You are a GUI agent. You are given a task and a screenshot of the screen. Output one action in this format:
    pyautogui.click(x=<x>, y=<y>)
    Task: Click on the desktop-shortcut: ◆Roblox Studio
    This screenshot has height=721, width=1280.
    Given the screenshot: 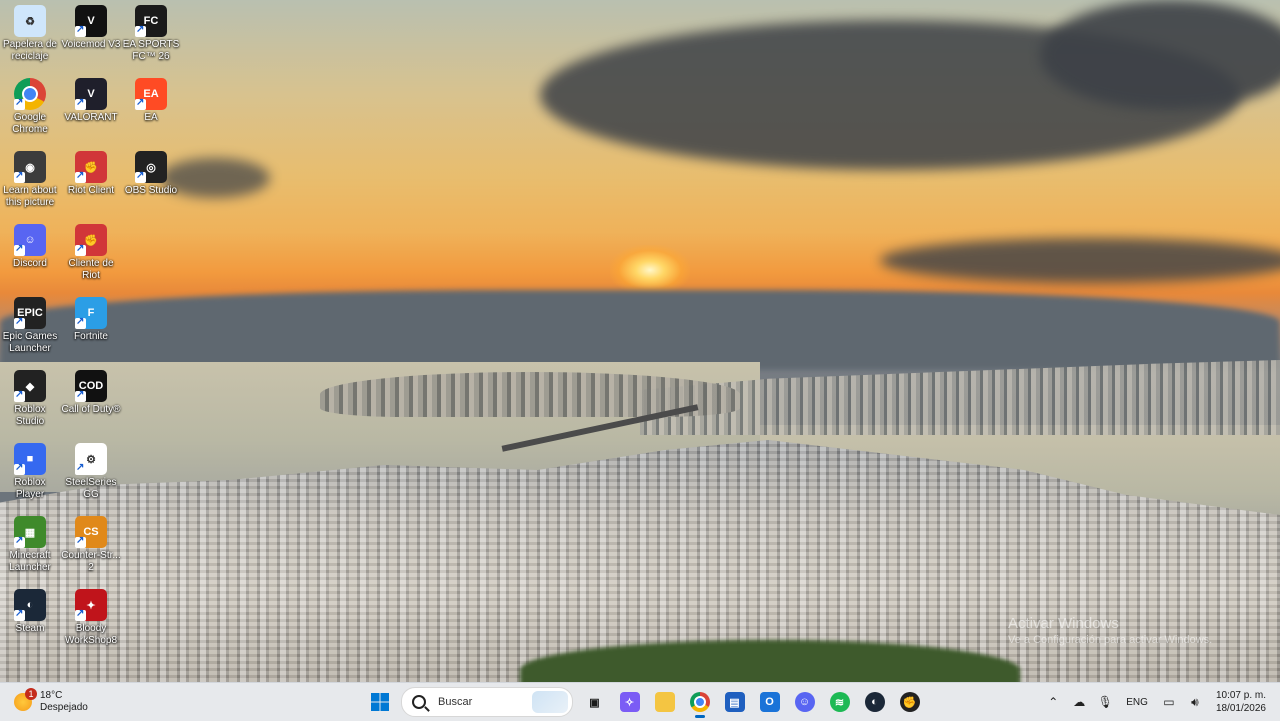 What is the action you would take?
    pyautogui.click(x=30, y=401)
    